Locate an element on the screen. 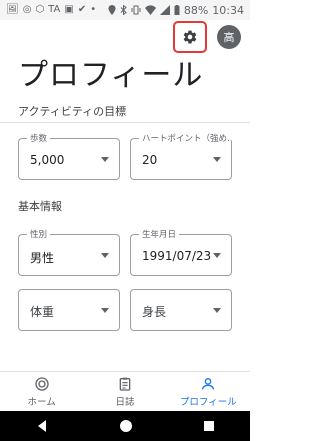 Image resolution: width=320 pixels, height=441 pixels. nav-label-journal: 日誌 is located at coordinates (125, 402).